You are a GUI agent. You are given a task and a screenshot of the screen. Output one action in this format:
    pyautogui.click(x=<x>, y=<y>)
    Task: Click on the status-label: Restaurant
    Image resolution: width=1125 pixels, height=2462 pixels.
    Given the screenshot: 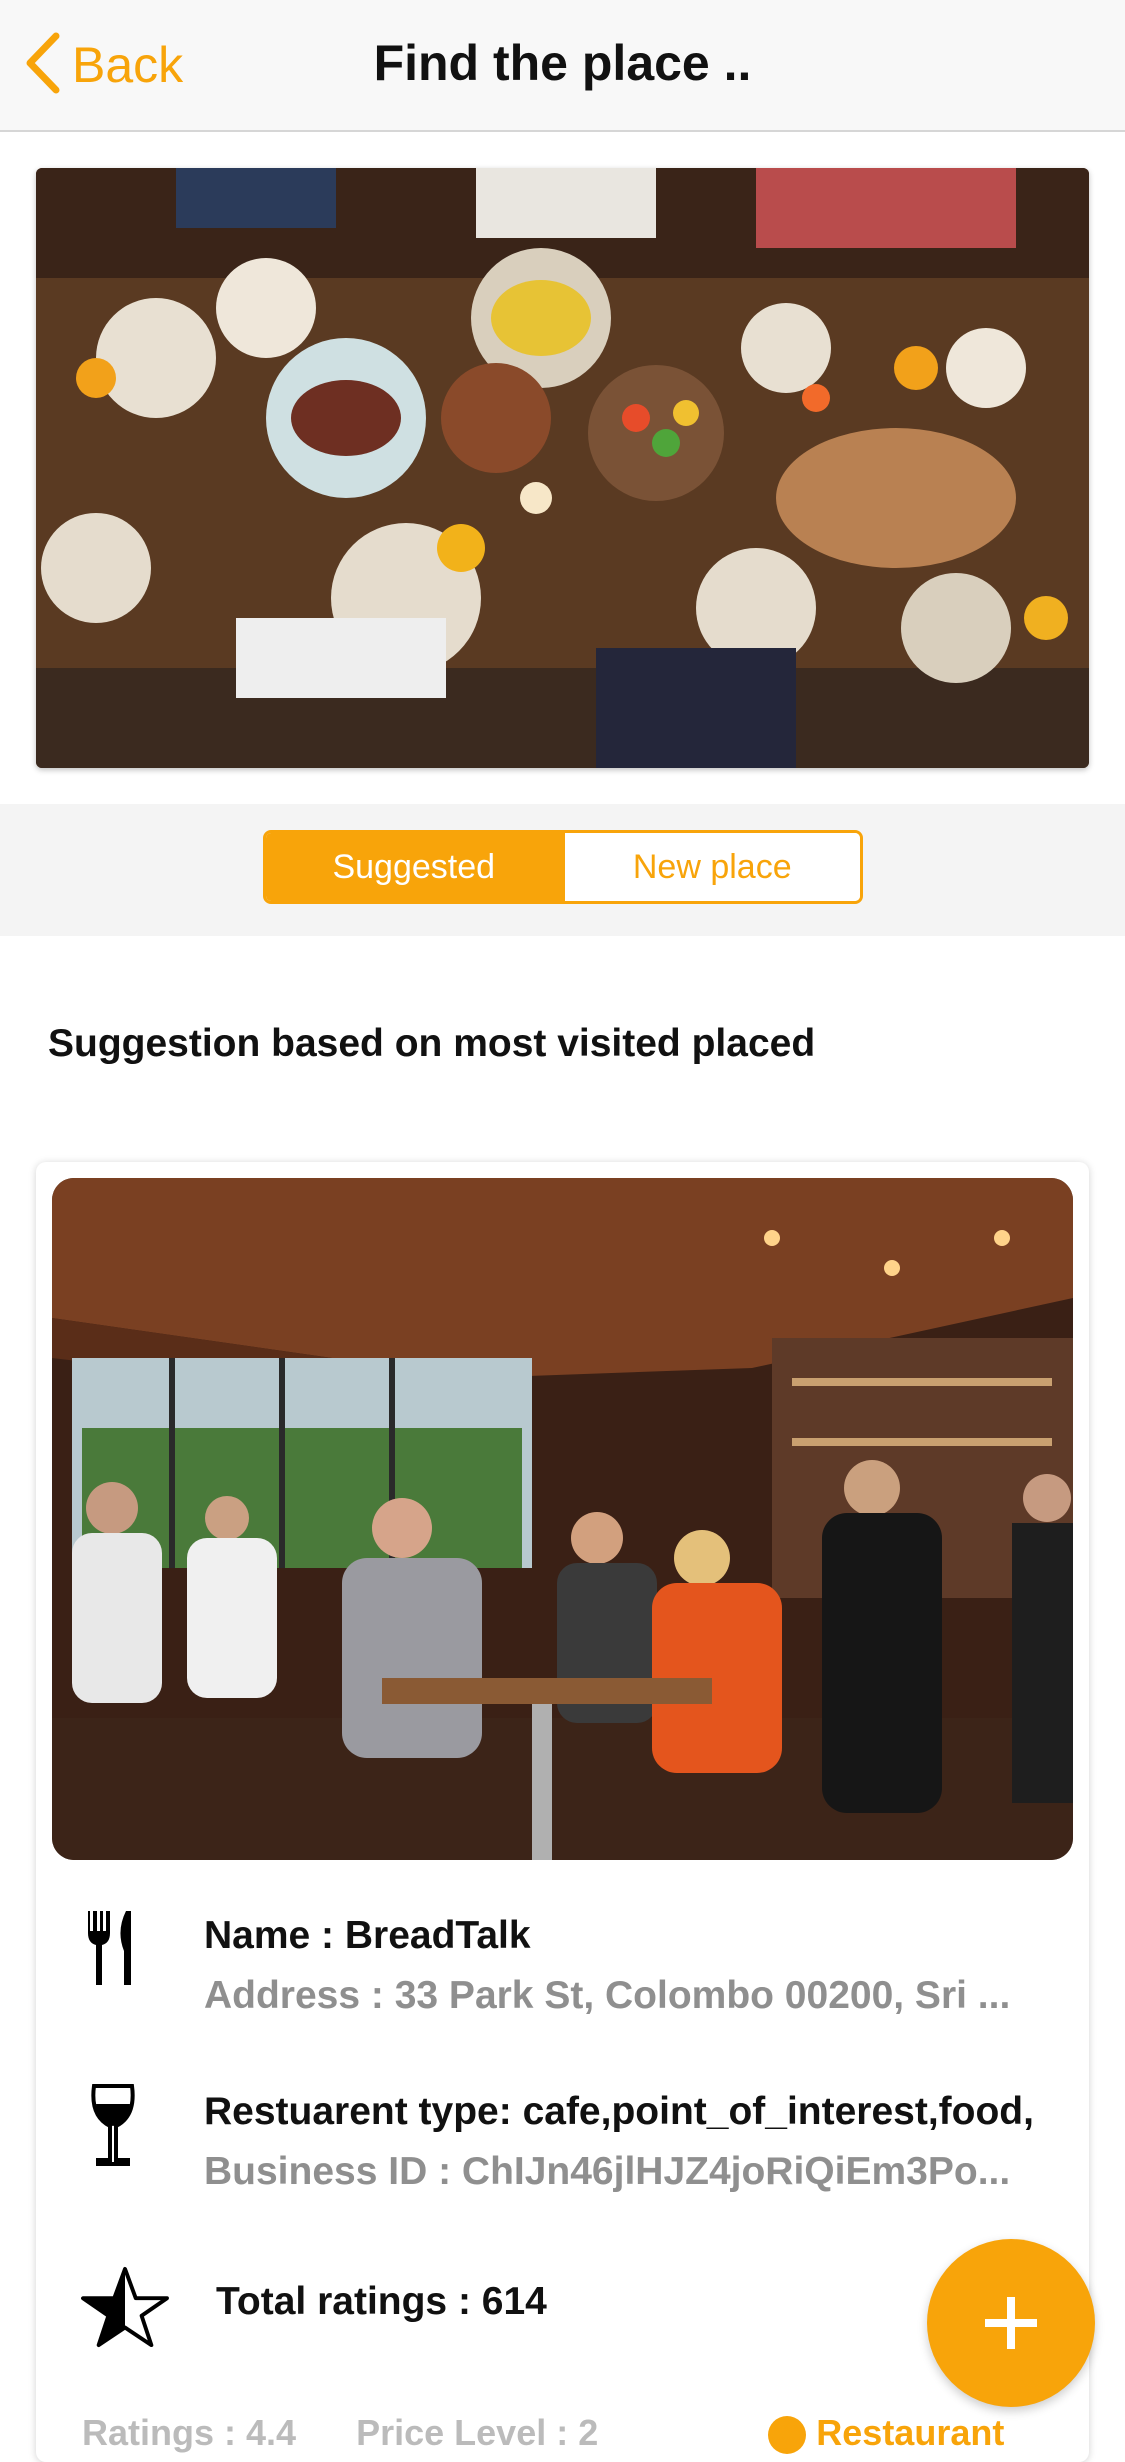 What is the action you would take?
    pyautogui.click(x=910, y=2432)
    